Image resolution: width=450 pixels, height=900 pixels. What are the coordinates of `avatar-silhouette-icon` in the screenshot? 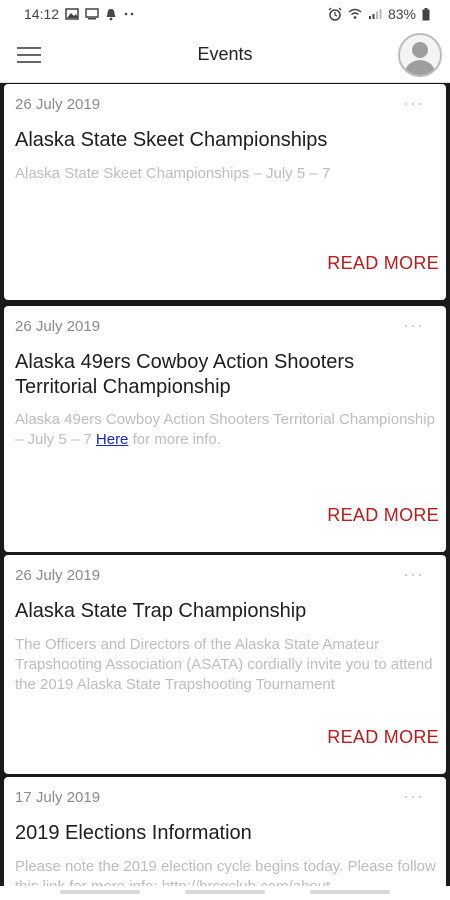 It's located at (420, 58).